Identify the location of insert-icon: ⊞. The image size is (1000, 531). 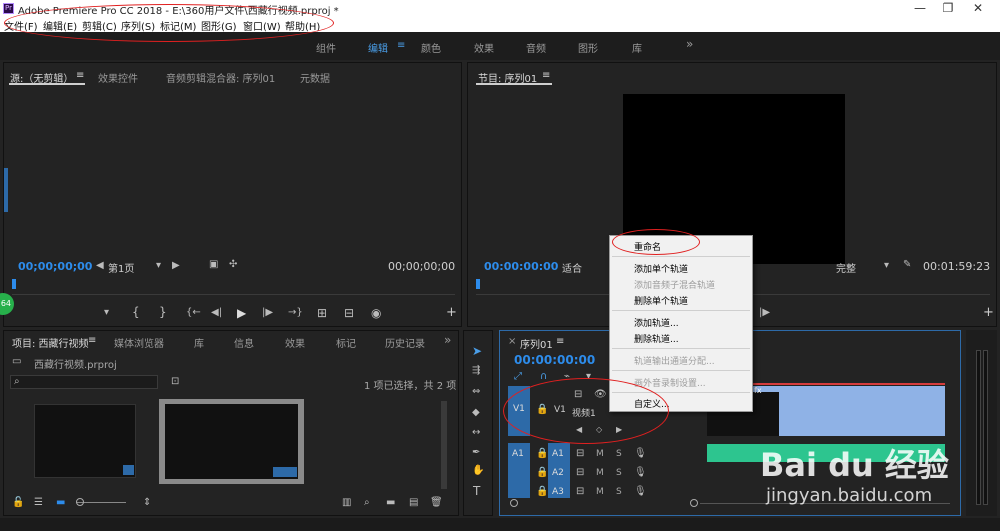
(322, 313).